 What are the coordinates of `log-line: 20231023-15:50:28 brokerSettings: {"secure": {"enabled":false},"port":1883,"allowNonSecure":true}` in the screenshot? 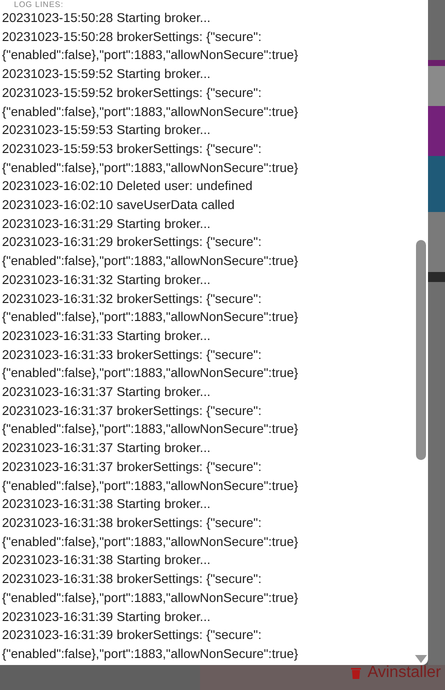 It's located at (151, 46).